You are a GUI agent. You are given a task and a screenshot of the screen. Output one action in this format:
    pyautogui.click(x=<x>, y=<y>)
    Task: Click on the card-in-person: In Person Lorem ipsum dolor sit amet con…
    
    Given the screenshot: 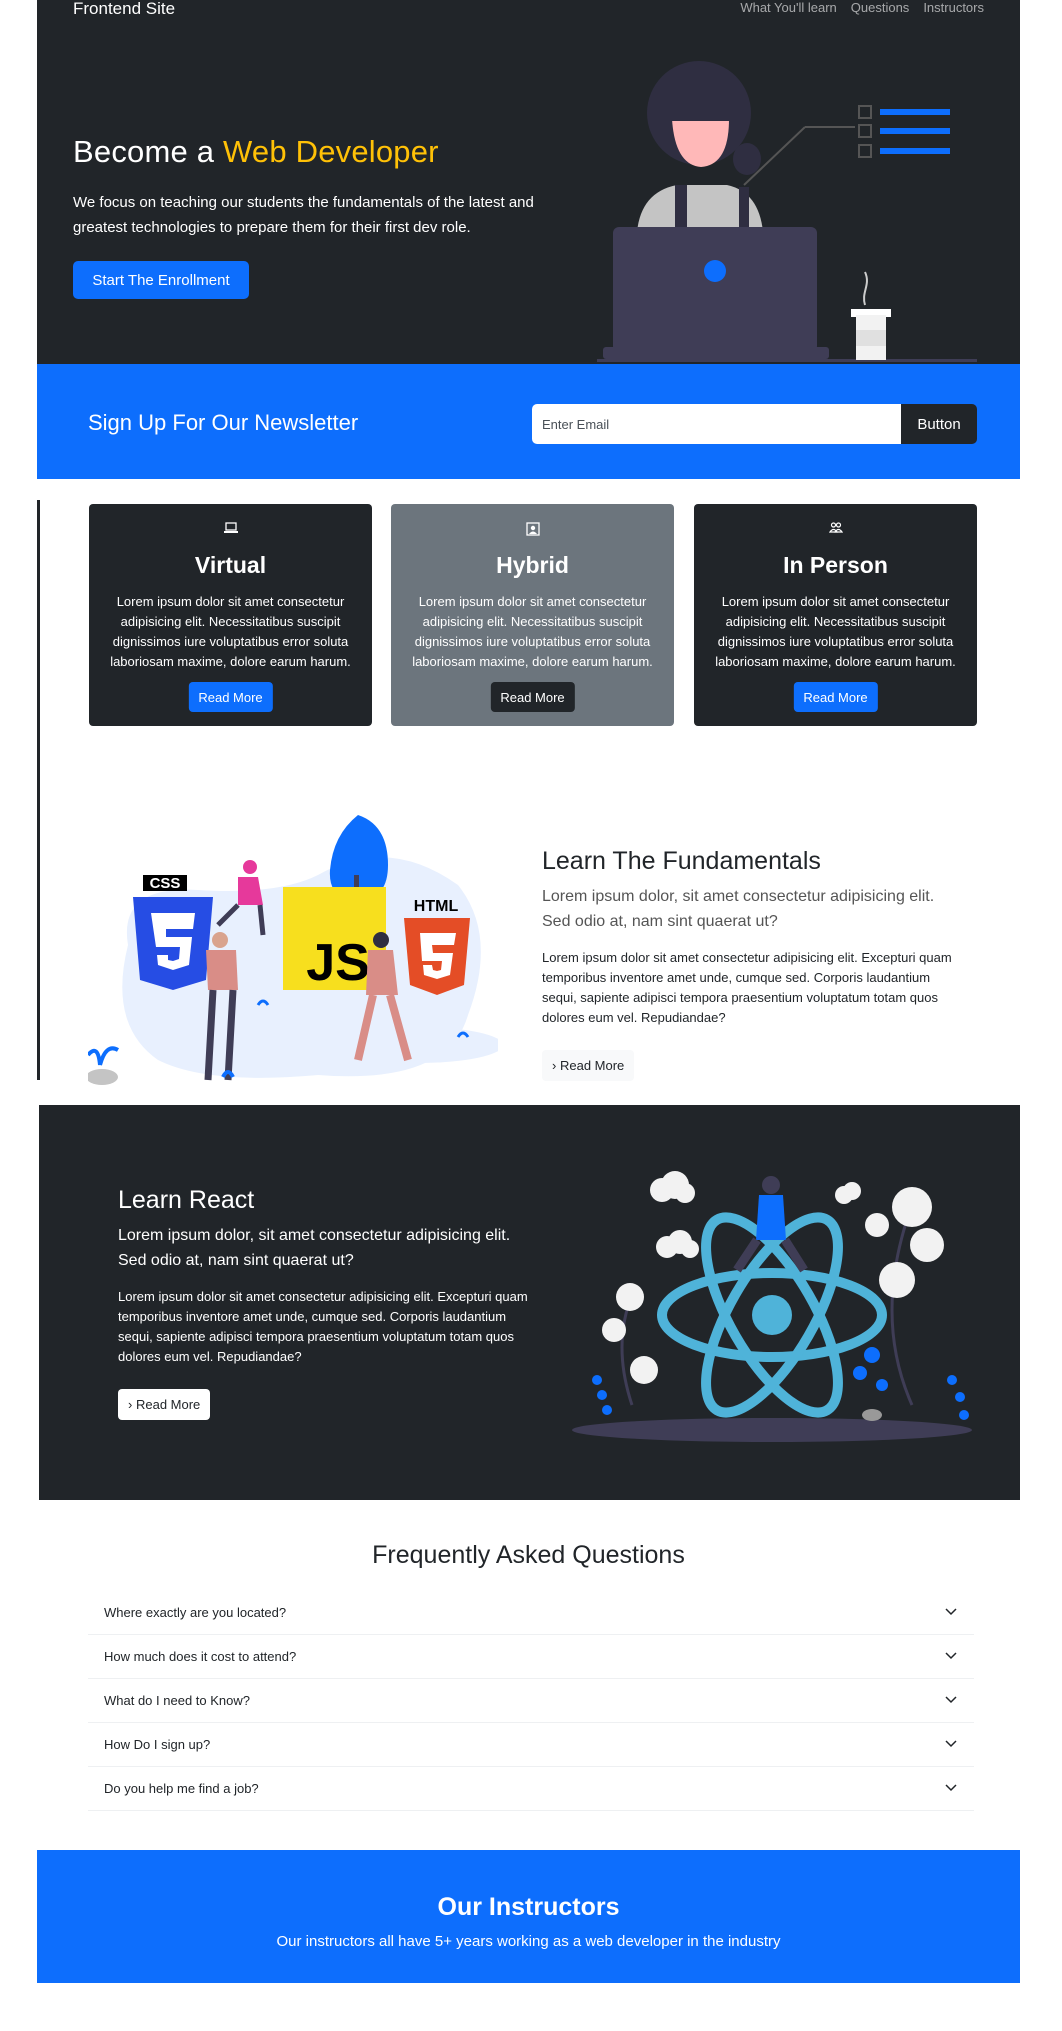 What is the action you would take?
    pyautogui.click(x=835, y=615)
    